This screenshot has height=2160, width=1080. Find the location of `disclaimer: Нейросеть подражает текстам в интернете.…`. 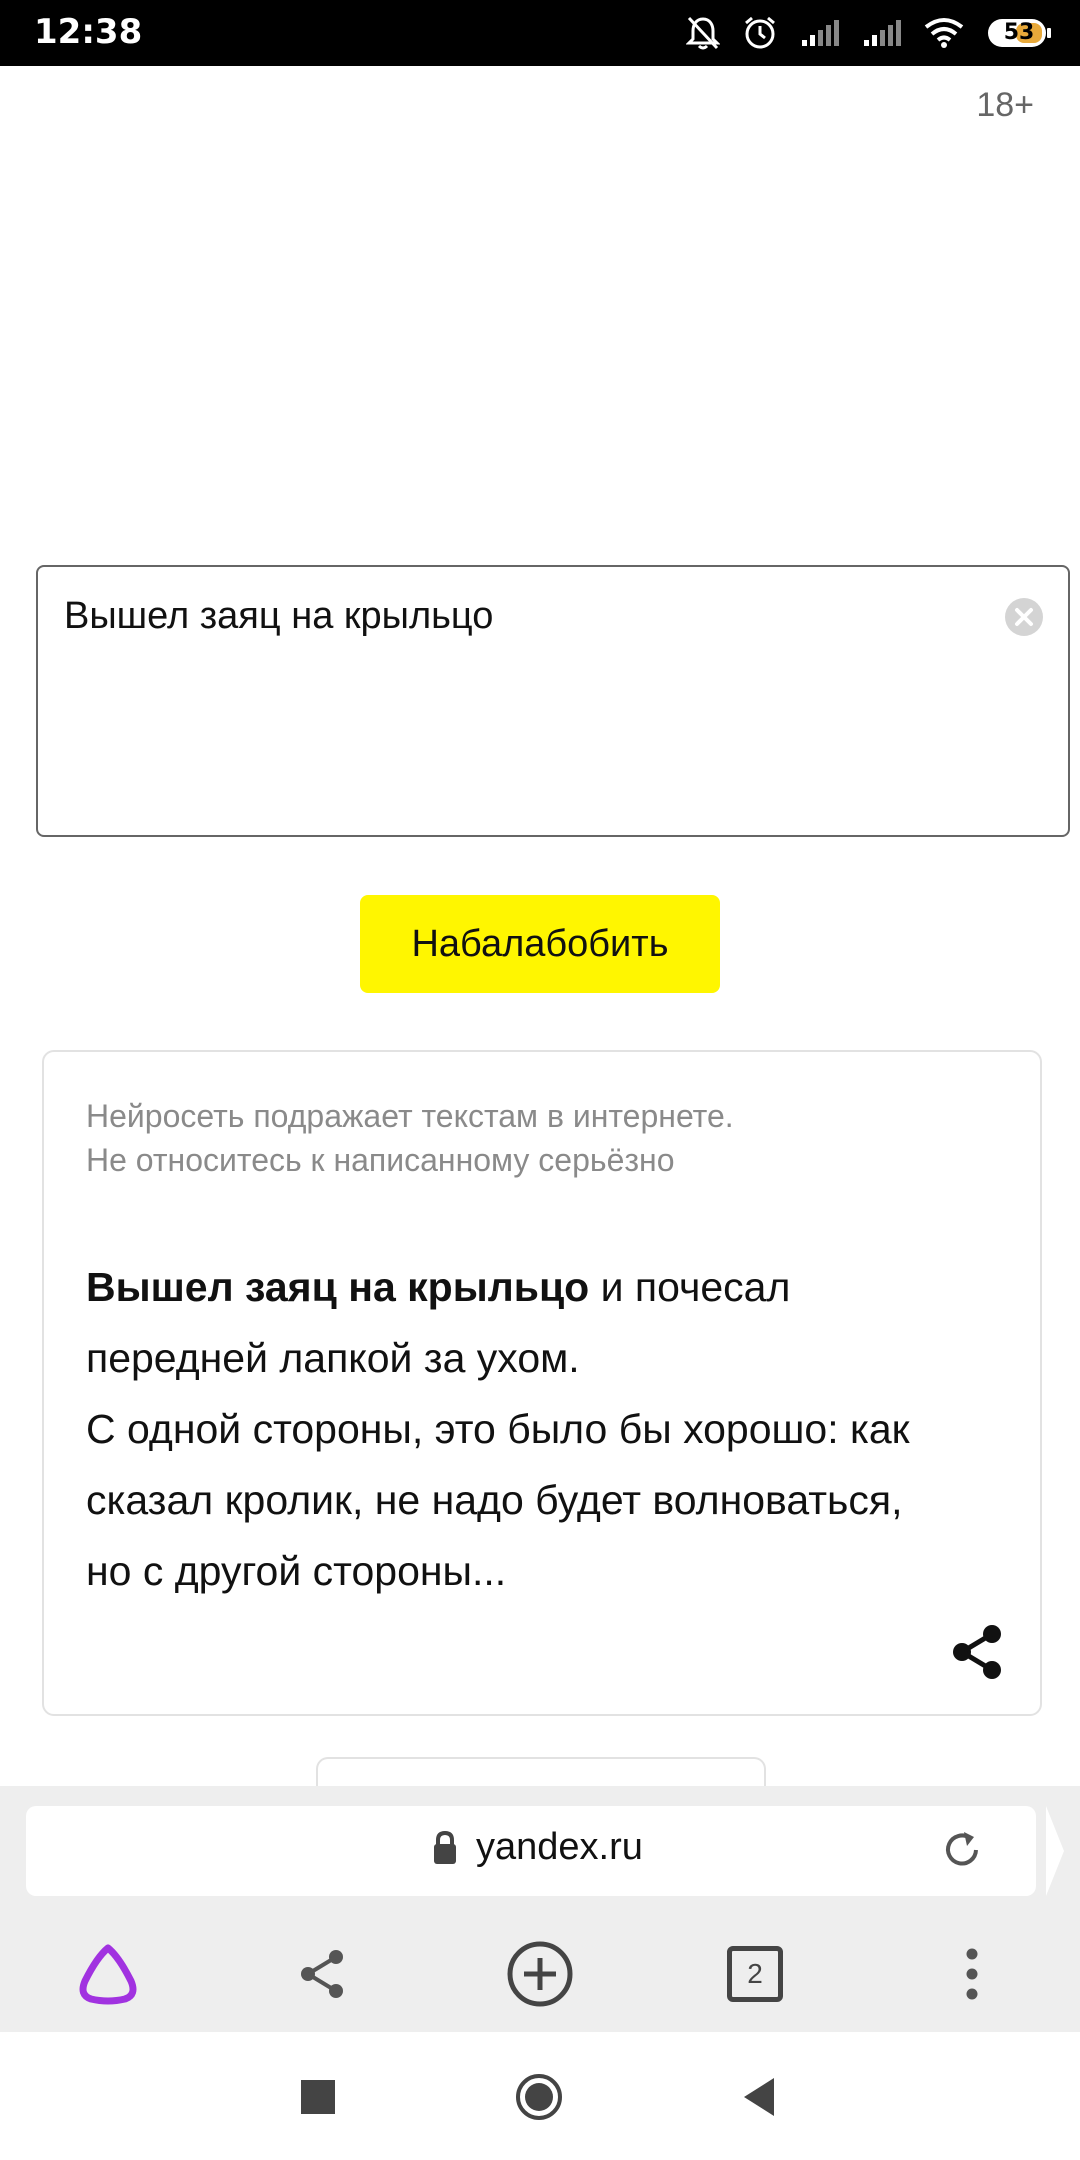

disclaimer: Нейросеть подражает текстам в интернете.… is located at coordinates (410, 1138).